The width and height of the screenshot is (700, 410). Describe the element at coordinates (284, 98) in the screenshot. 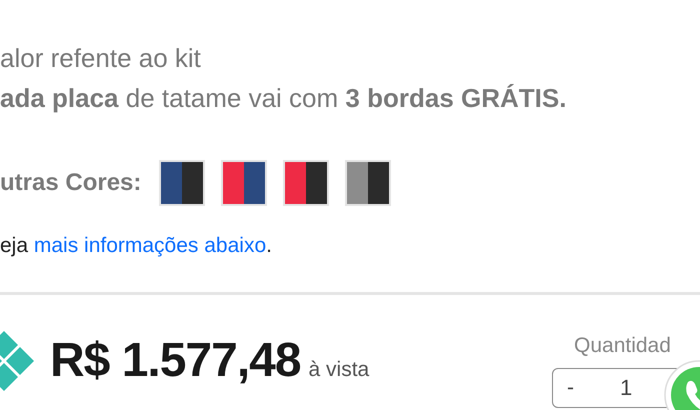

I see `description-text: ada placa de tatame vai com 3 bordas GRÁTIS.` at that location.